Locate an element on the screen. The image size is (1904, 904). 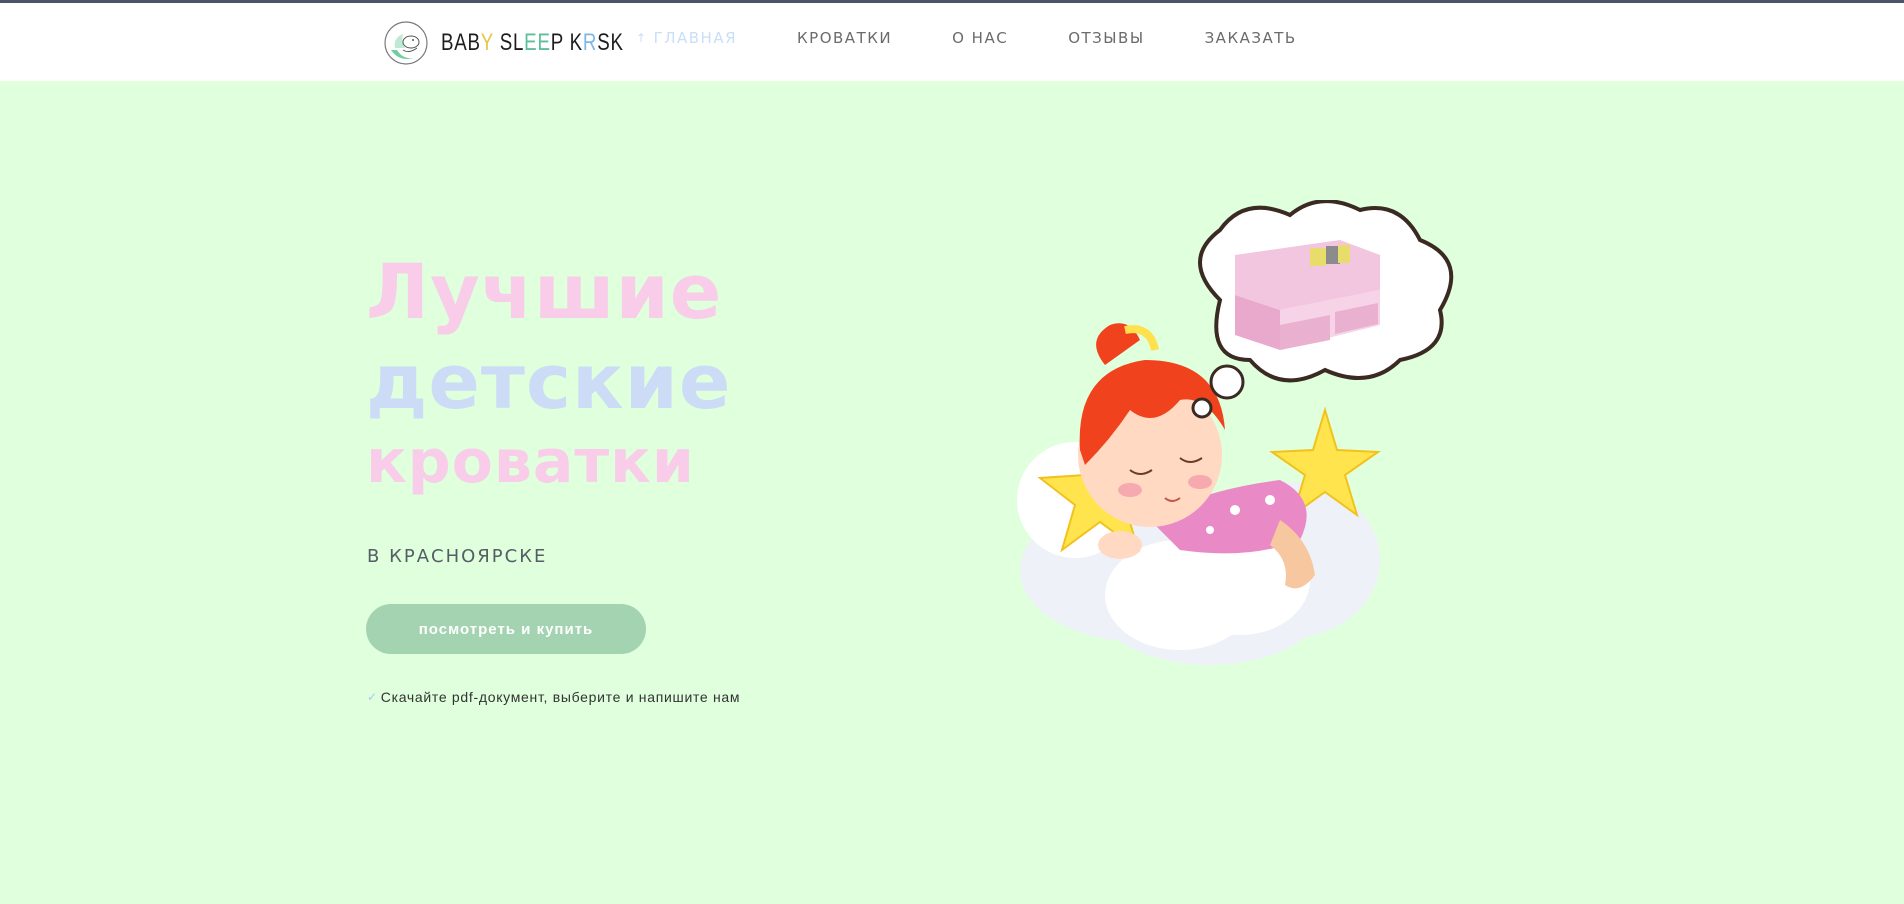
logo-text: BABY SLEEP KRSK is located at coordinates (532, 42).